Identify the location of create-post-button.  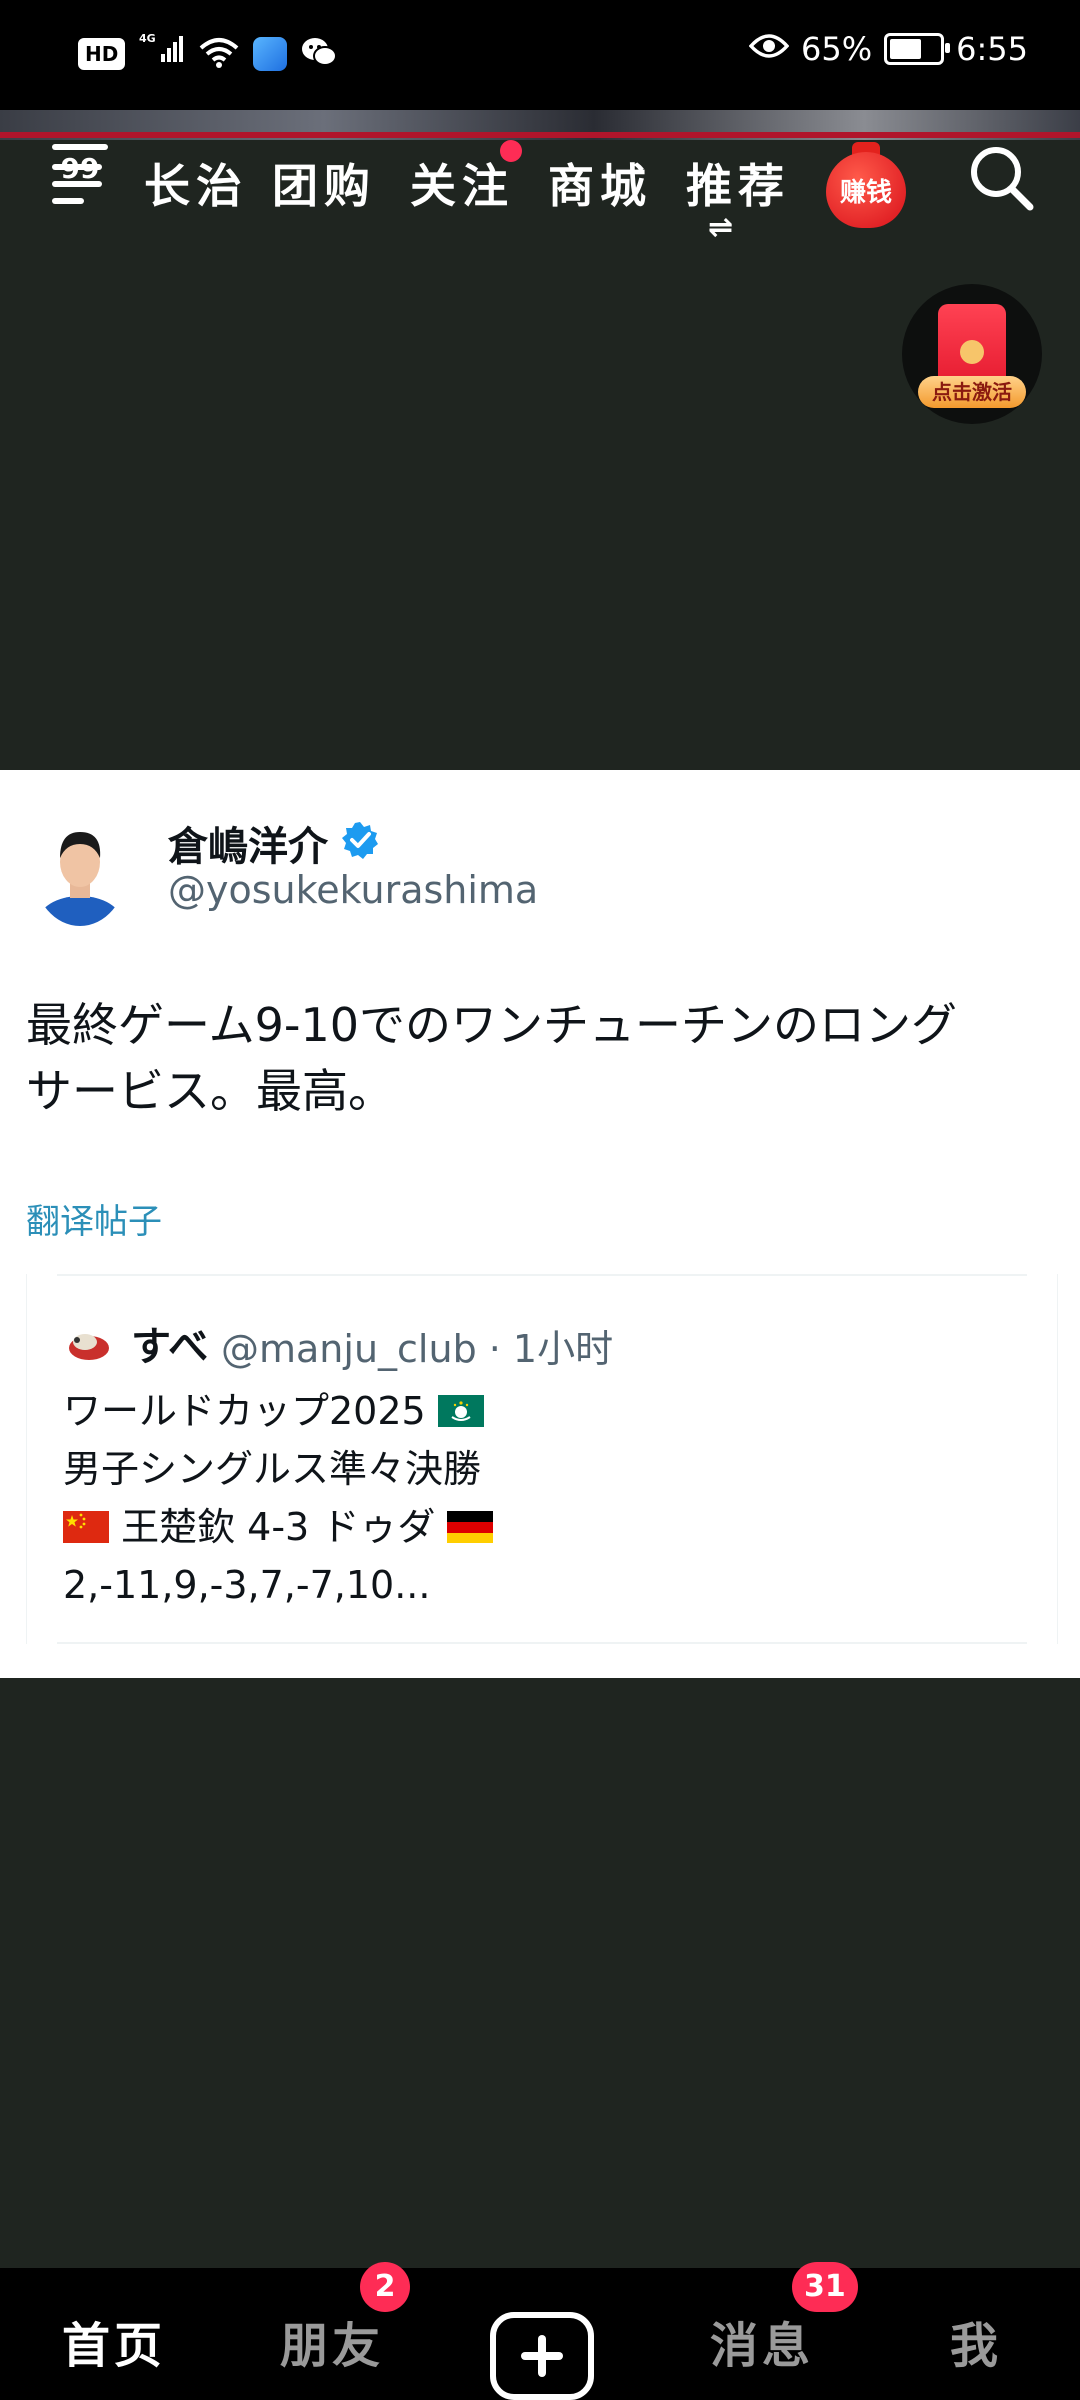
(542, 2356).